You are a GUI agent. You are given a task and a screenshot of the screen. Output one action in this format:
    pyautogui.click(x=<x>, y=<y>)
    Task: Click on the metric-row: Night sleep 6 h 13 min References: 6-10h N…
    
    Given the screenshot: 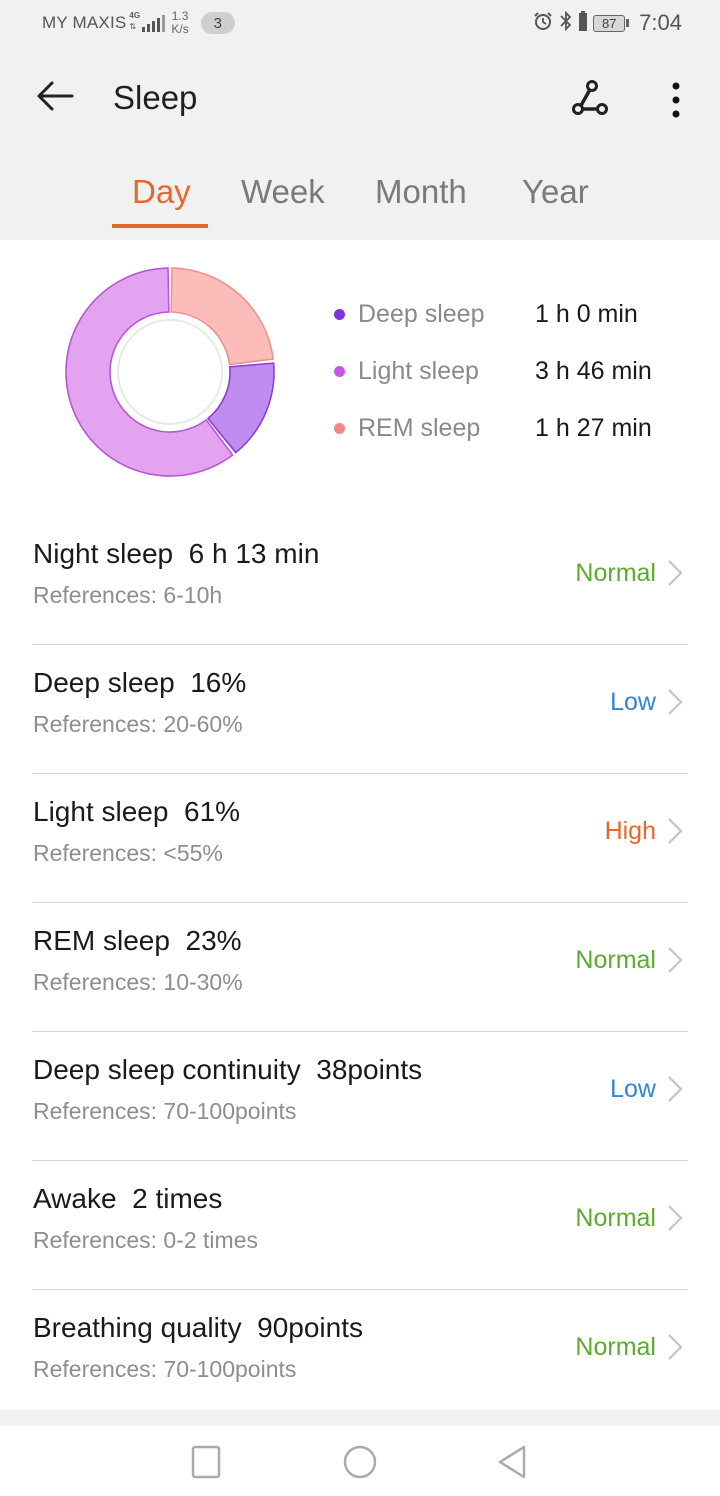 What is the action you would take?
    pyautogui.click(x=360, y=580)
    